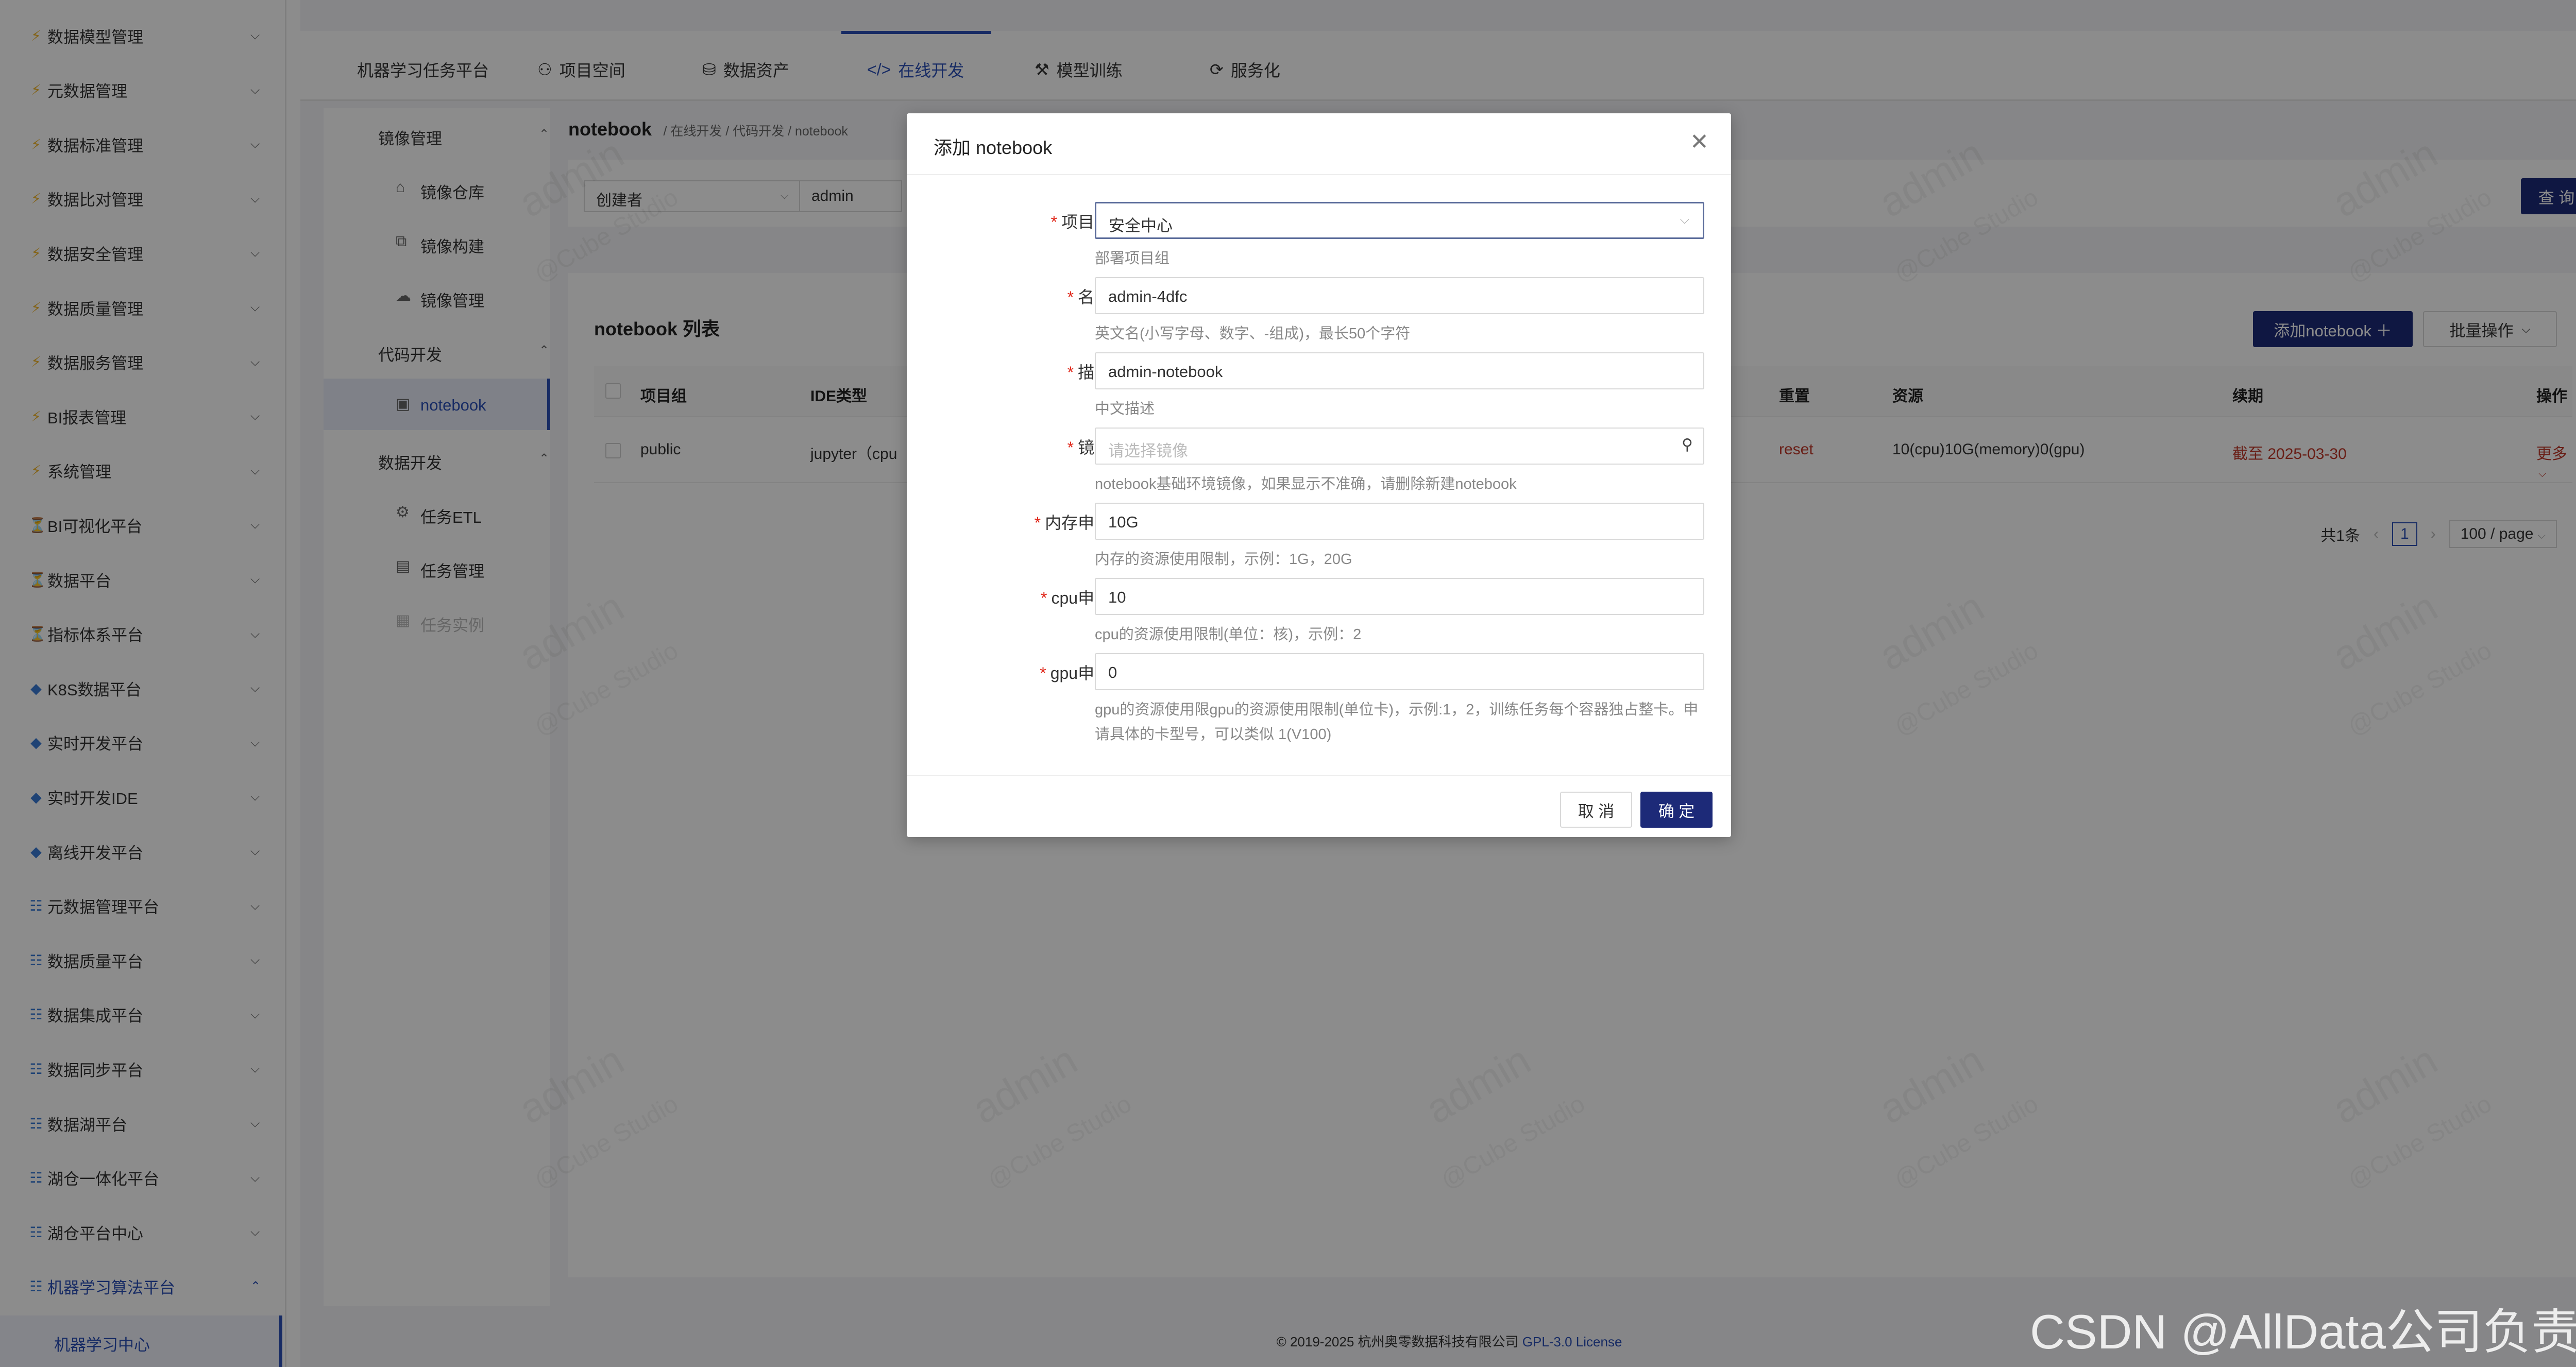 The height and width of the screenshot is (1367, 2576). What do you see at coordinates (1253, 334) in the screenshot?
I see `field-help: 英文名(小写字母、数字、-组成)，最长50个字符` at bounding box center [1253, 334].